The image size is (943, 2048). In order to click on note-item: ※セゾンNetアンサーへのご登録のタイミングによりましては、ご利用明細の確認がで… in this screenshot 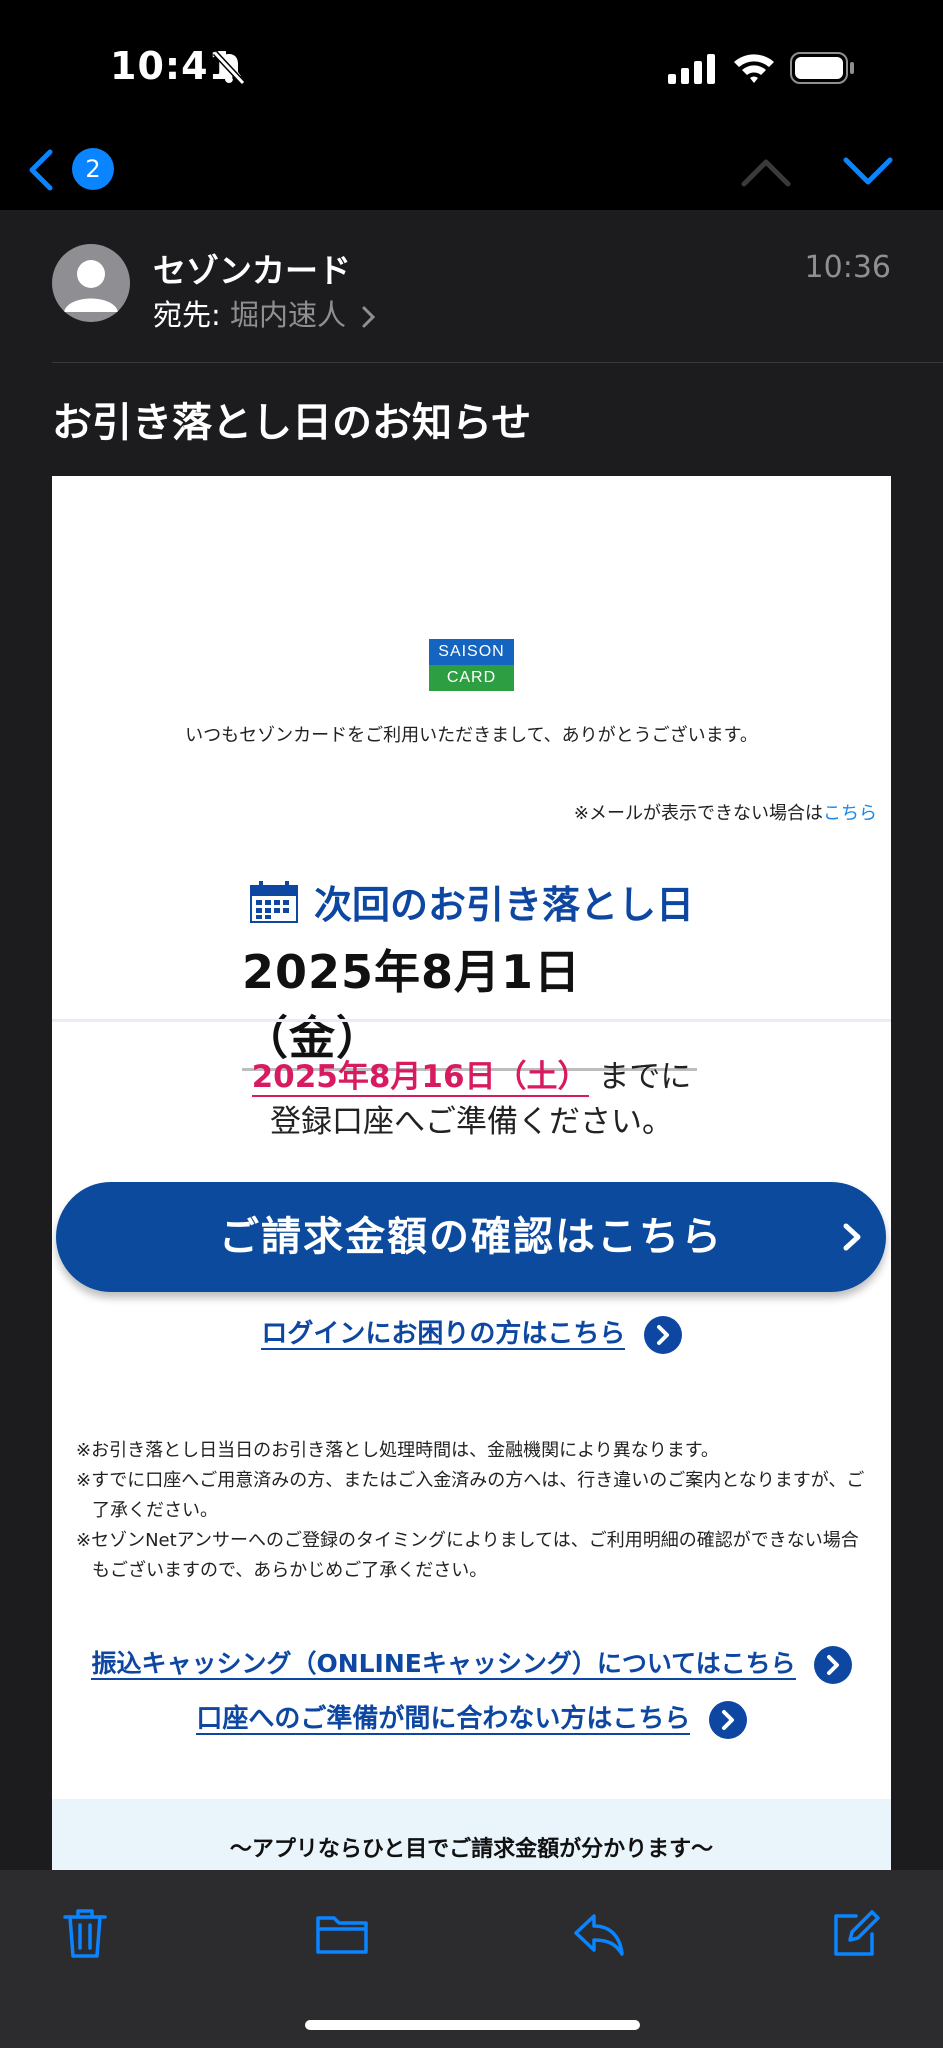, I will do `click(467, 1555)`.